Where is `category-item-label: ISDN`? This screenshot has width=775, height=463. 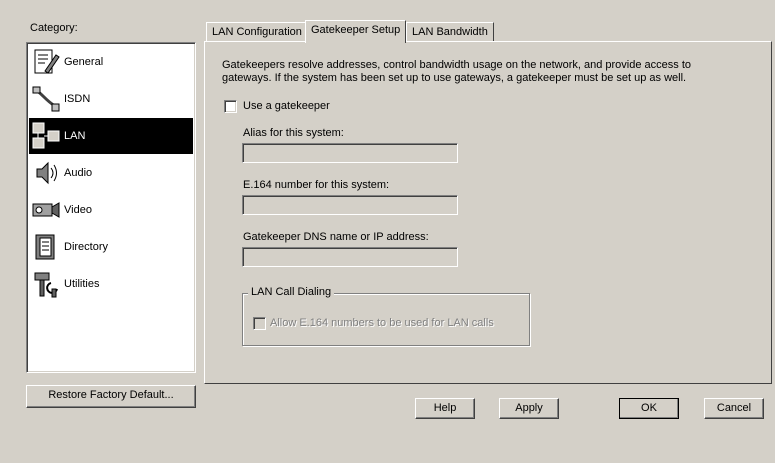
category-item-label: ISDN is located at coordinates (77, 99).